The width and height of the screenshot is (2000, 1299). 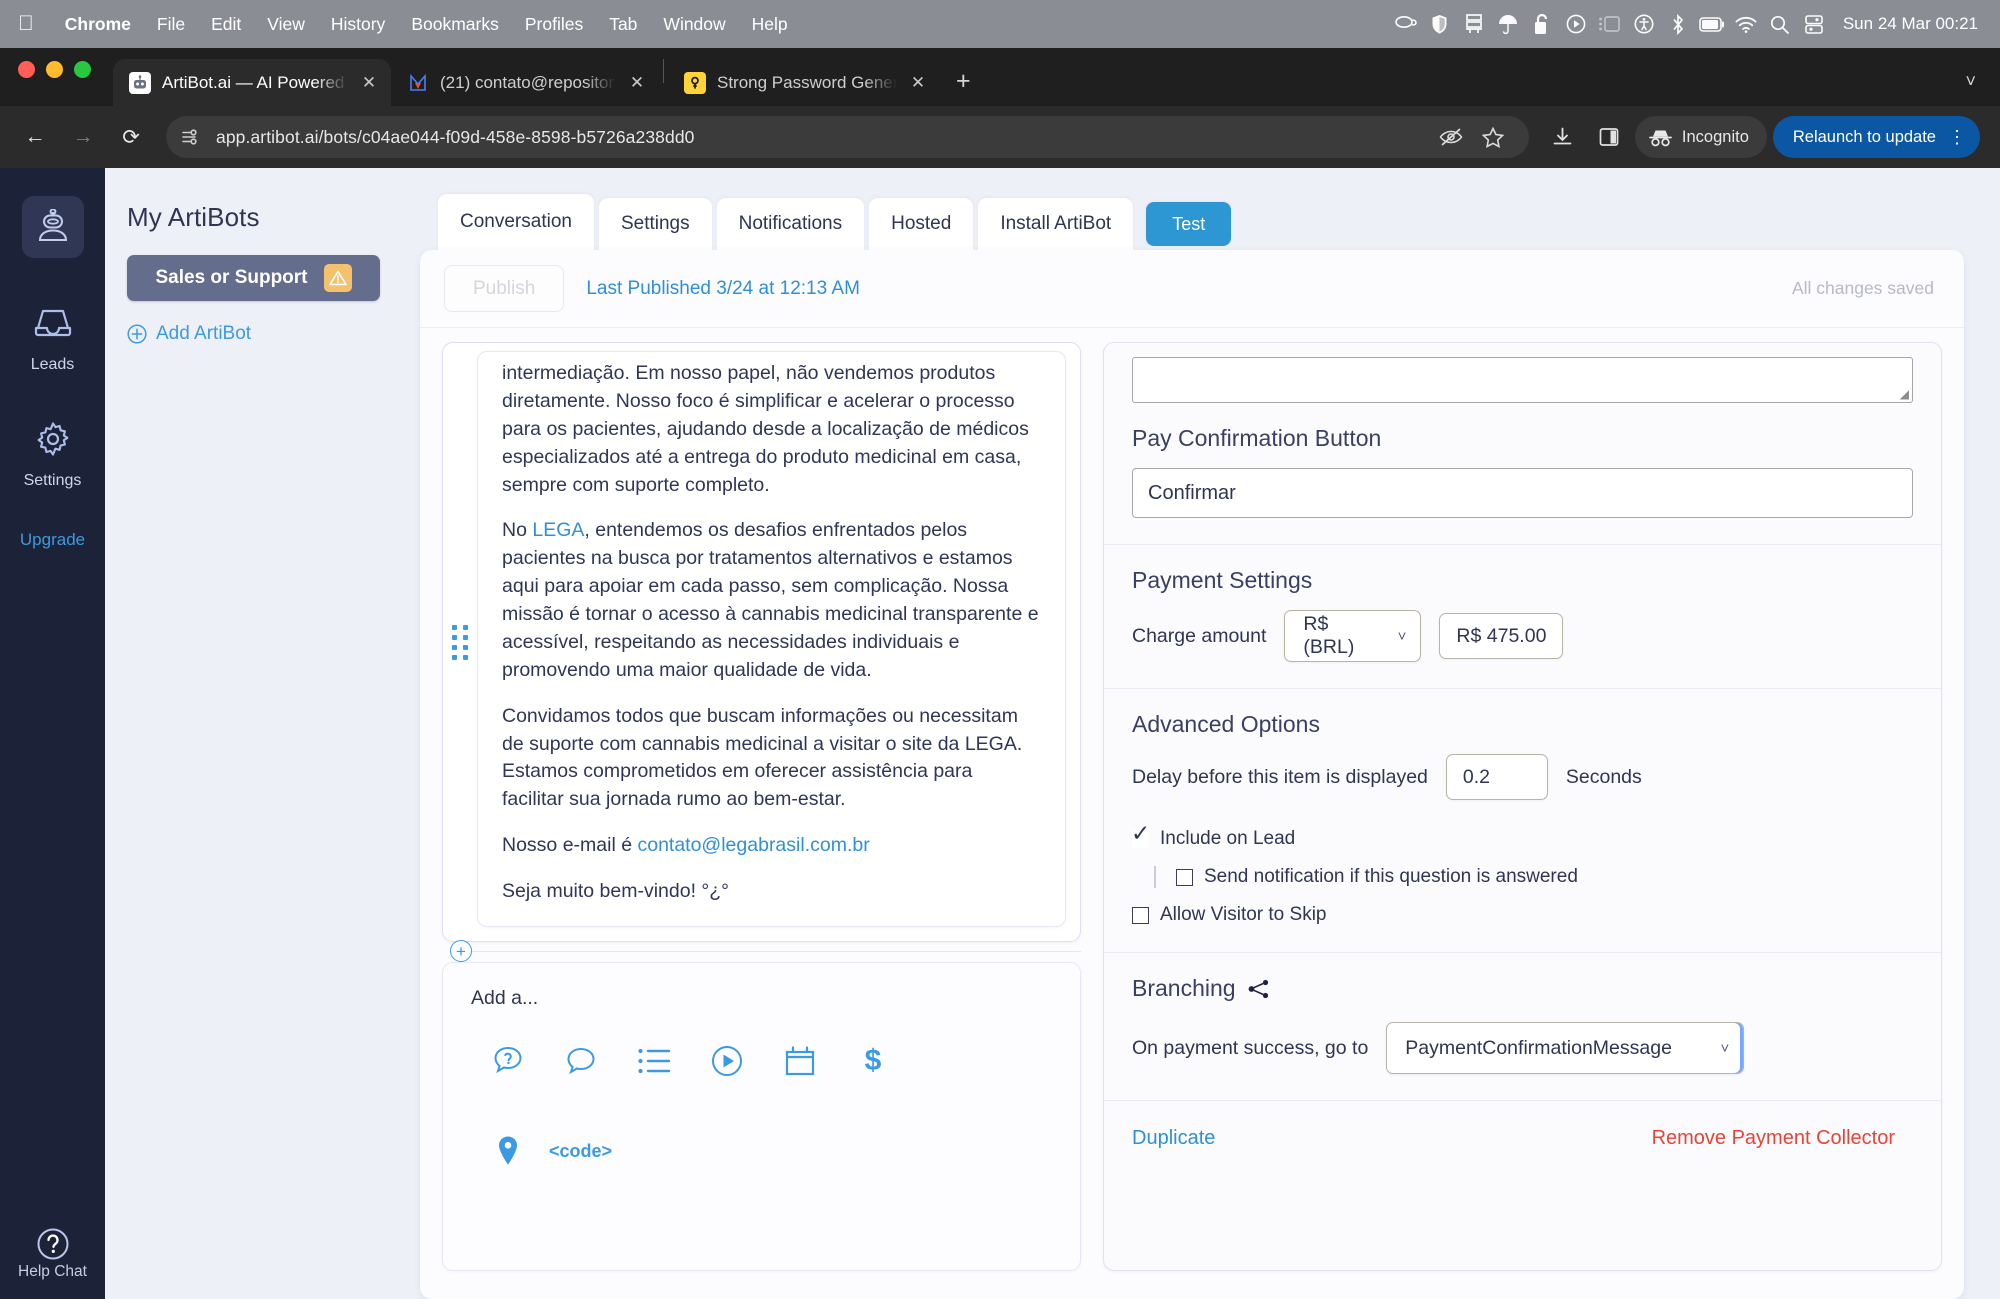 What do you see at coordinates (653, 1061) in the screenshot?
I see `list-icon` at bounding box center [653, 1061].